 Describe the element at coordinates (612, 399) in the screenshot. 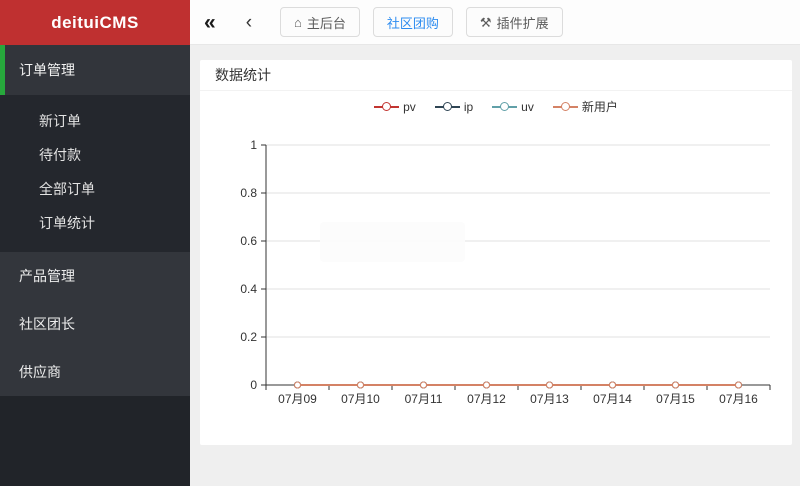

I see `svg-text: 07月14` at that location.